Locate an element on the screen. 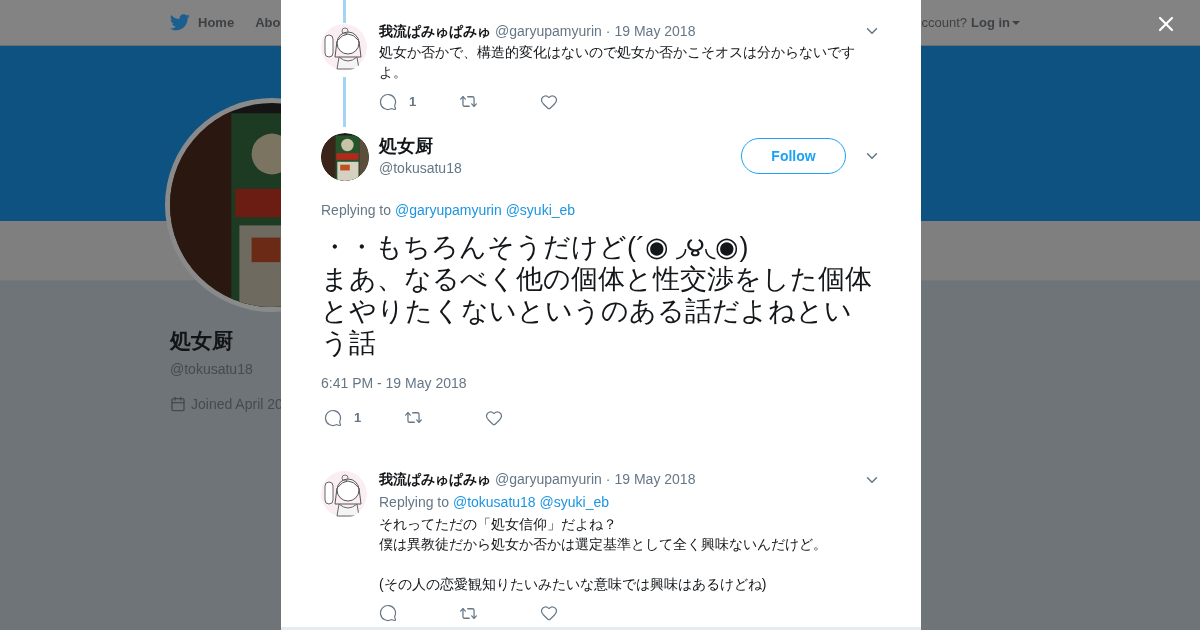 Image resolution: width=1200 pixels, height=630 pixels. tweet-text: ・・もちろんそうだけど(´◉ ◞౪◟◉) まあ、なるべく他の個体と性交渉をした個体 とやりたくないというのある話だよねとい う話 is located at coordinates (597, 295).